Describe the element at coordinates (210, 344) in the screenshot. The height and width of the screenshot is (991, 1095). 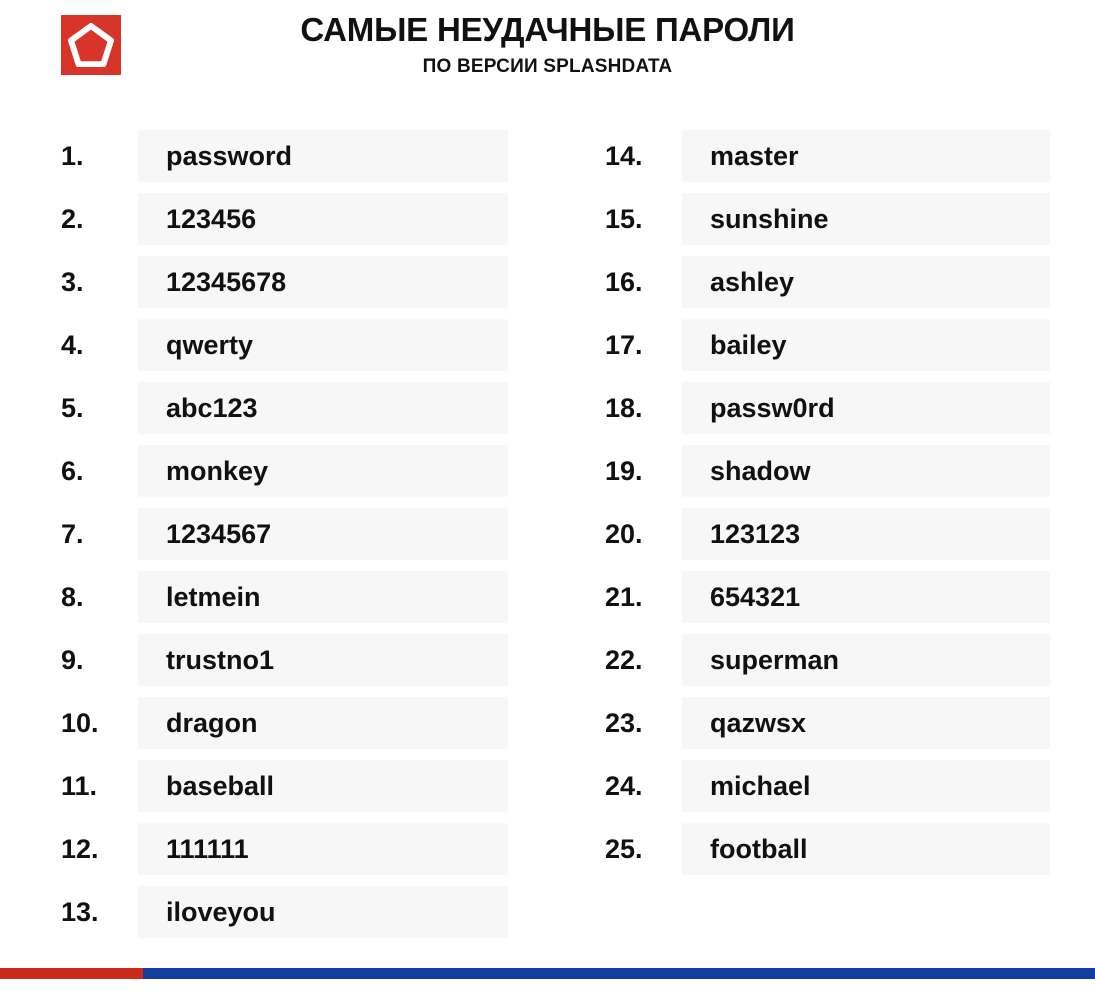
I see `password-value: qwerty` at that location.